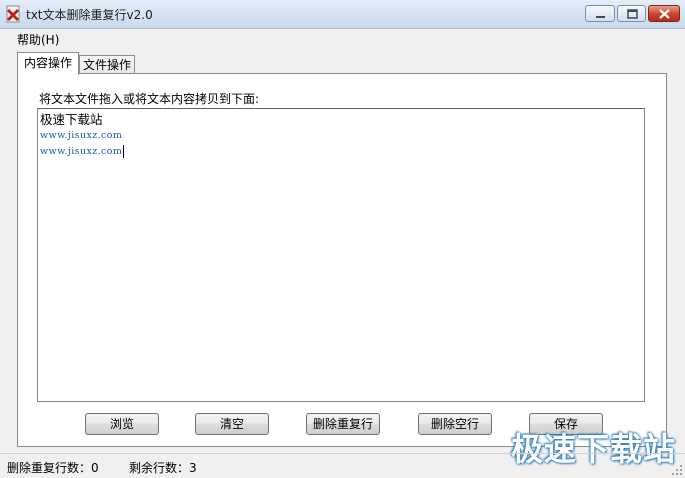  I want to click on clear-button: 清空, so click(232, 424).